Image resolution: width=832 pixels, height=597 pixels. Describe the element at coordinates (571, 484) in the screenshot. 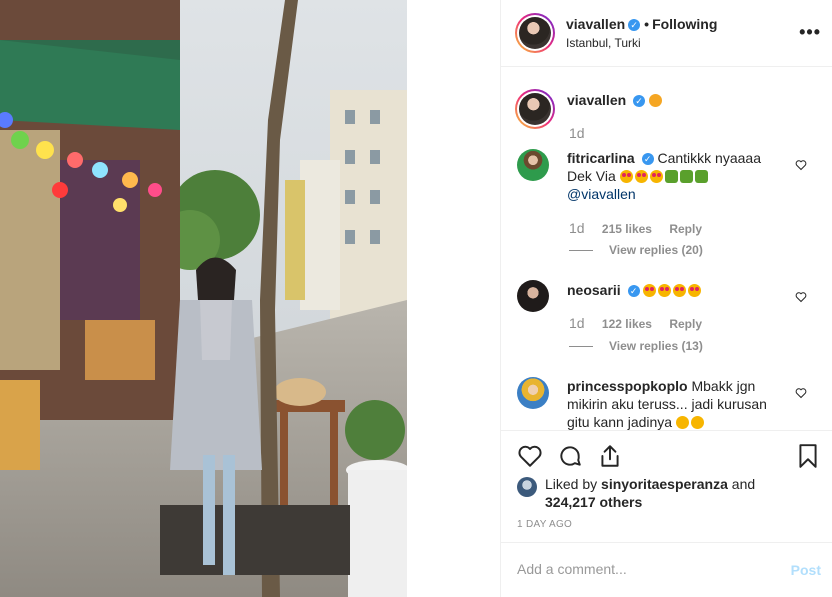

I see `liked-by-prefix: Liked by` at that location.